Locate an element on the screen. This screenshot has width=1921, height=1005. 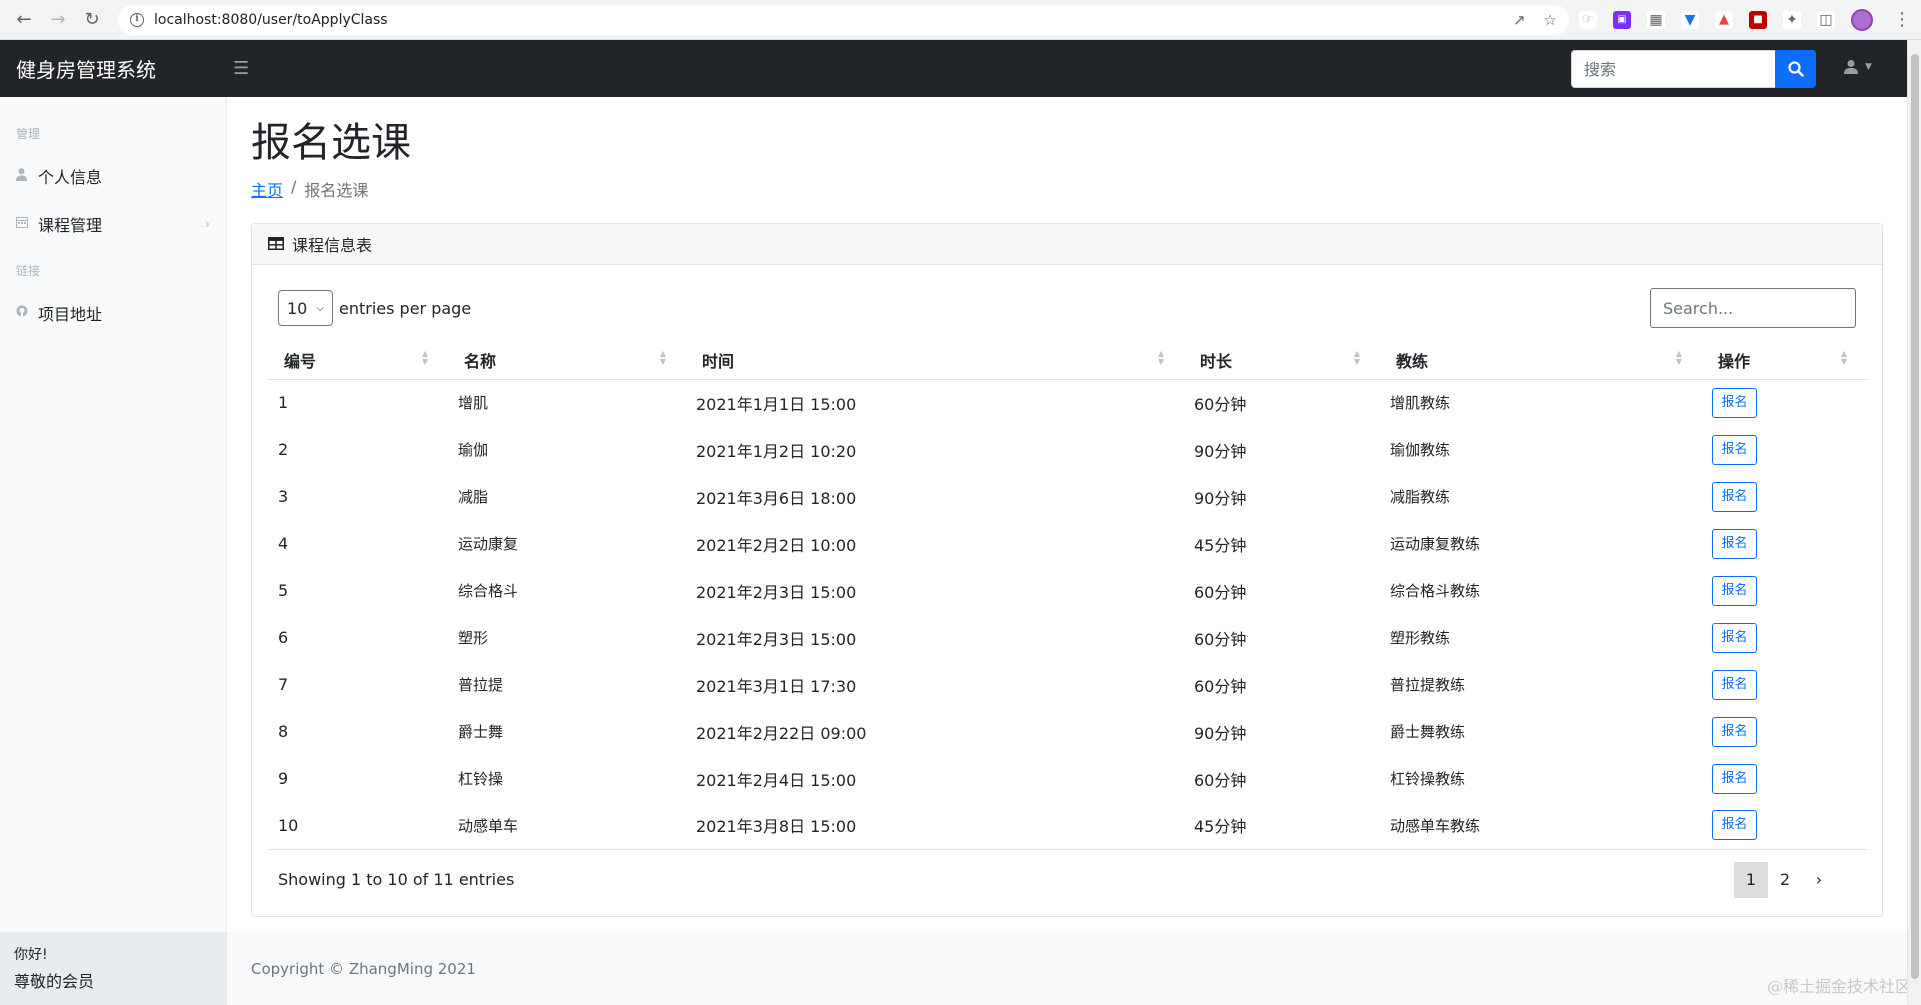
chevron-down-icon: ⌵ is located at coordinates (320, 308).